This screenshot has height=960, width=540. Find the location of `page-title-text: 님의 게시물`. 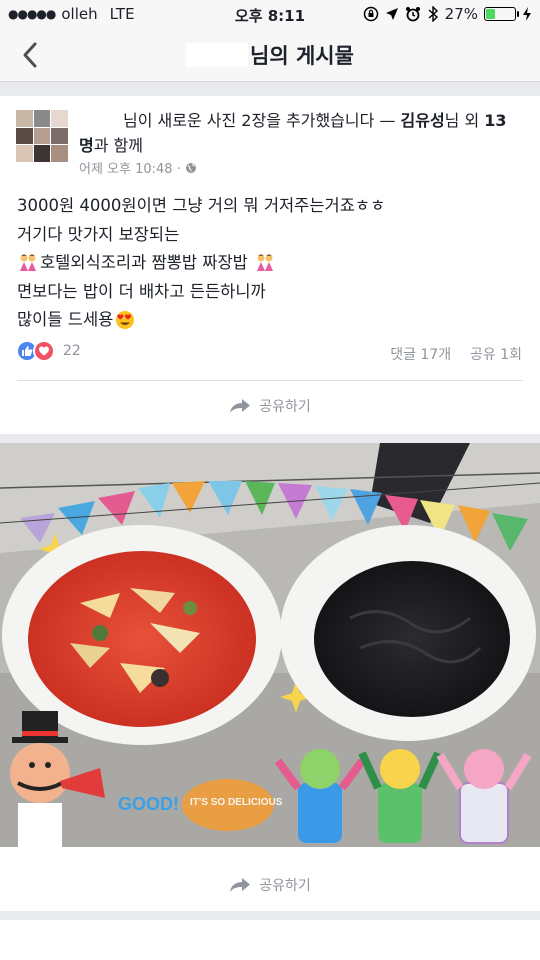

page-title-text: 님의 게시물 is located at coordinates (302, 56).